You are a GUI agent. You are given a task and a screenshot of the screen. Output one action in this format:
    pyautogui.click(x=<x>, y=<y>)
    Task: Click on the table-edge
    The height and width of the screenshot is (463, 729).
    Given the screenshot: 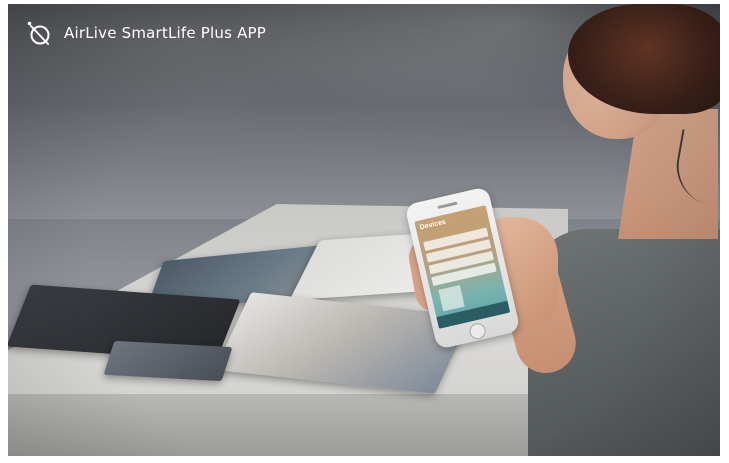 What is the action you would take?
    pyautogui.click(x=280, y=425)
    